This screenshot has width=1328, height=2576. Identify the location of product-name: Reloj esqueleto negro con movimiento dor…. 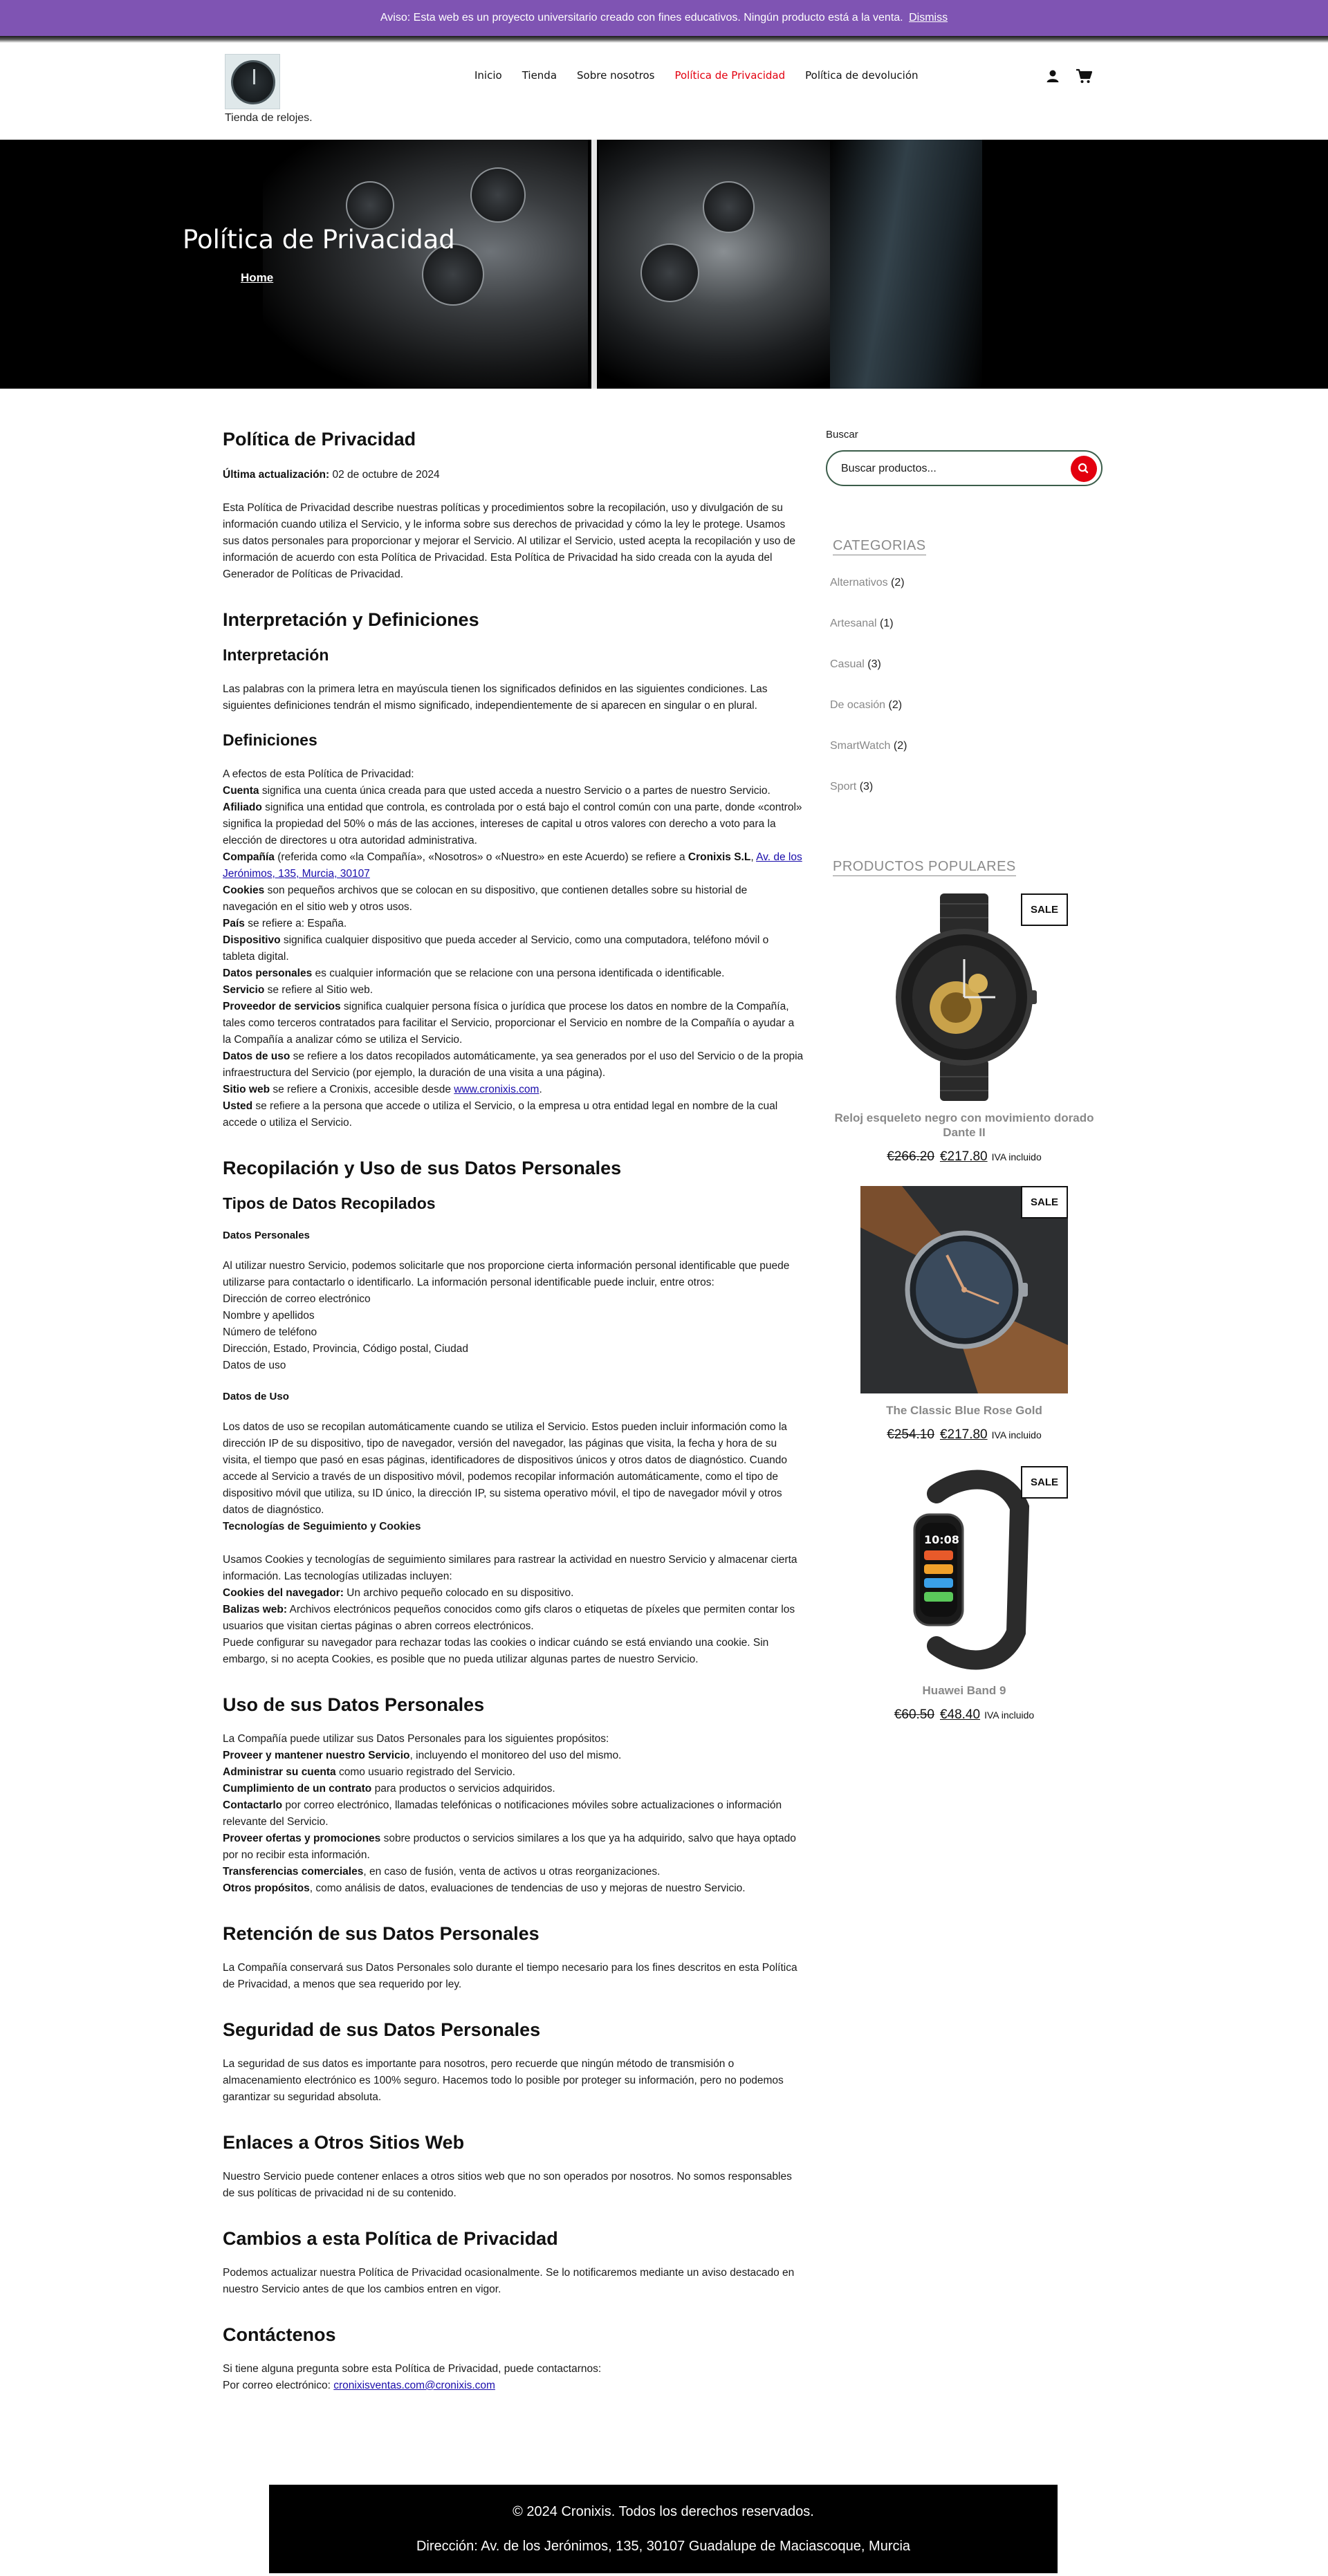
(964, 1126).